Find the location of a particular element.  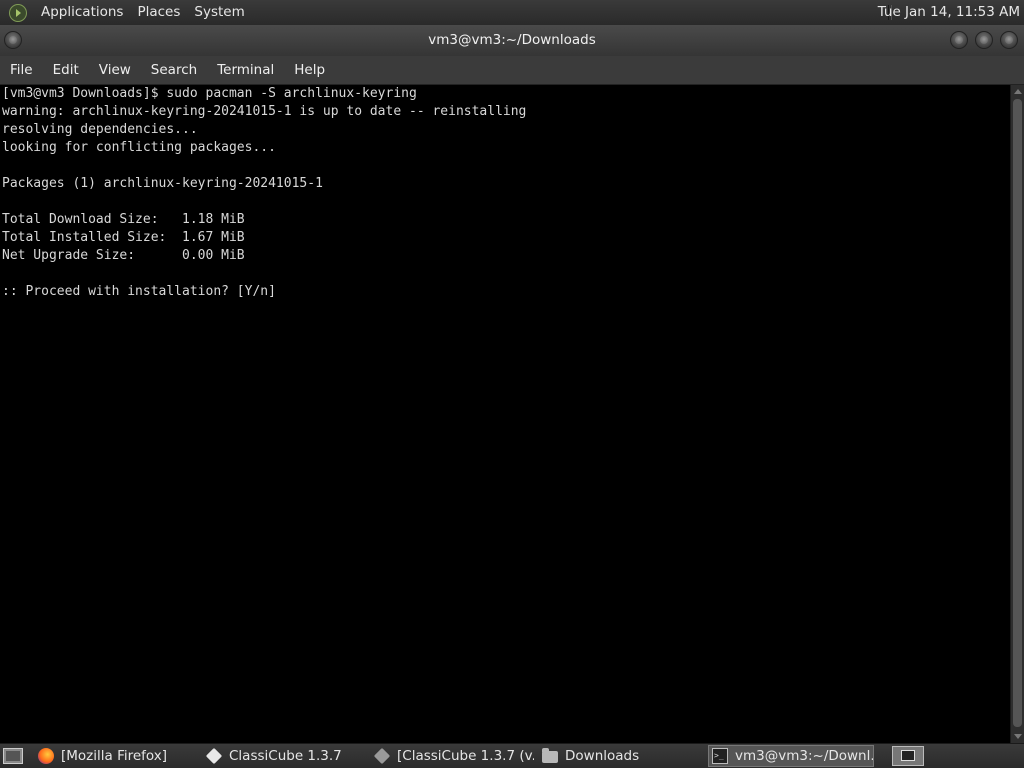

folder-icon is located at coordinates (550, 755).